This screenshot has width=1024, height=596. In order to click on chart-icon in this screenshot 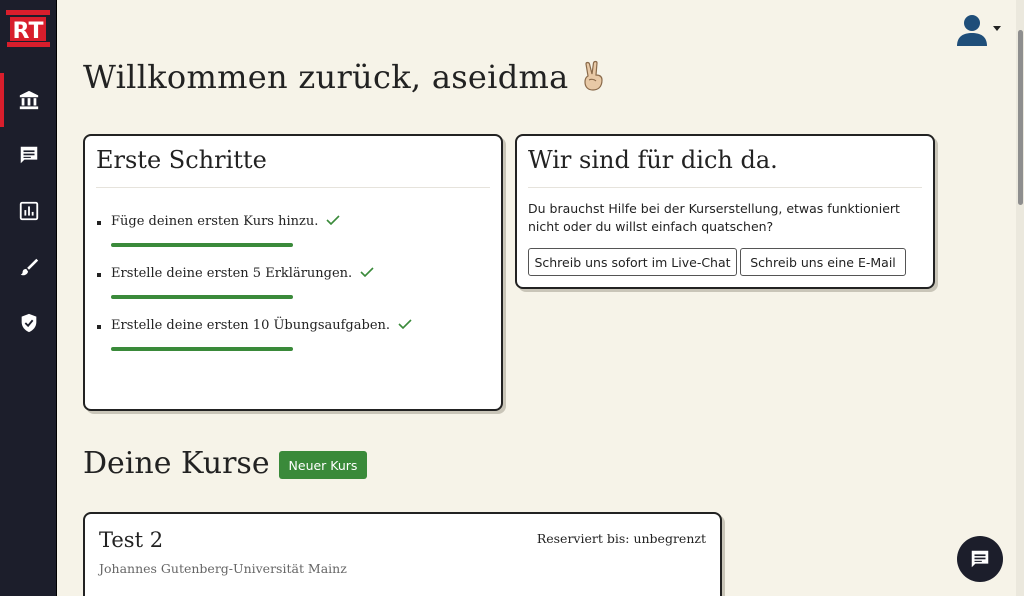, I will do `click(28, 211)`.